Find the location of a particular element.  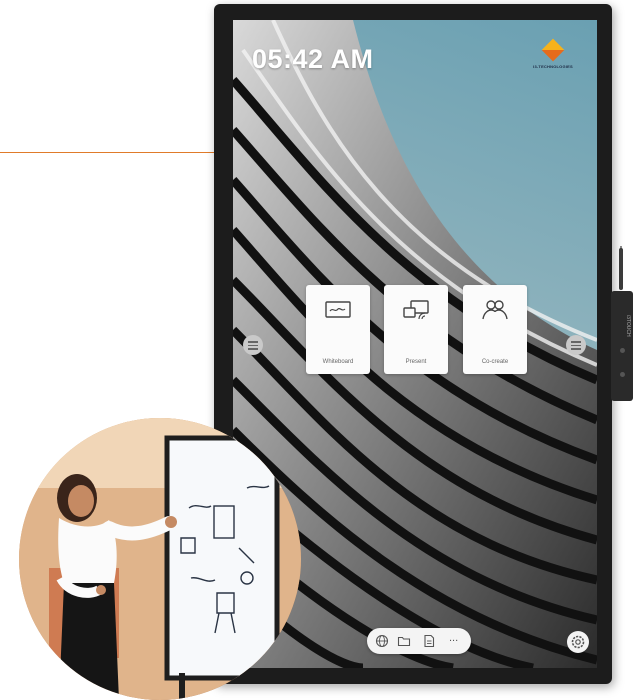

right-side-menu-handle is located at coordinates (576, 345).